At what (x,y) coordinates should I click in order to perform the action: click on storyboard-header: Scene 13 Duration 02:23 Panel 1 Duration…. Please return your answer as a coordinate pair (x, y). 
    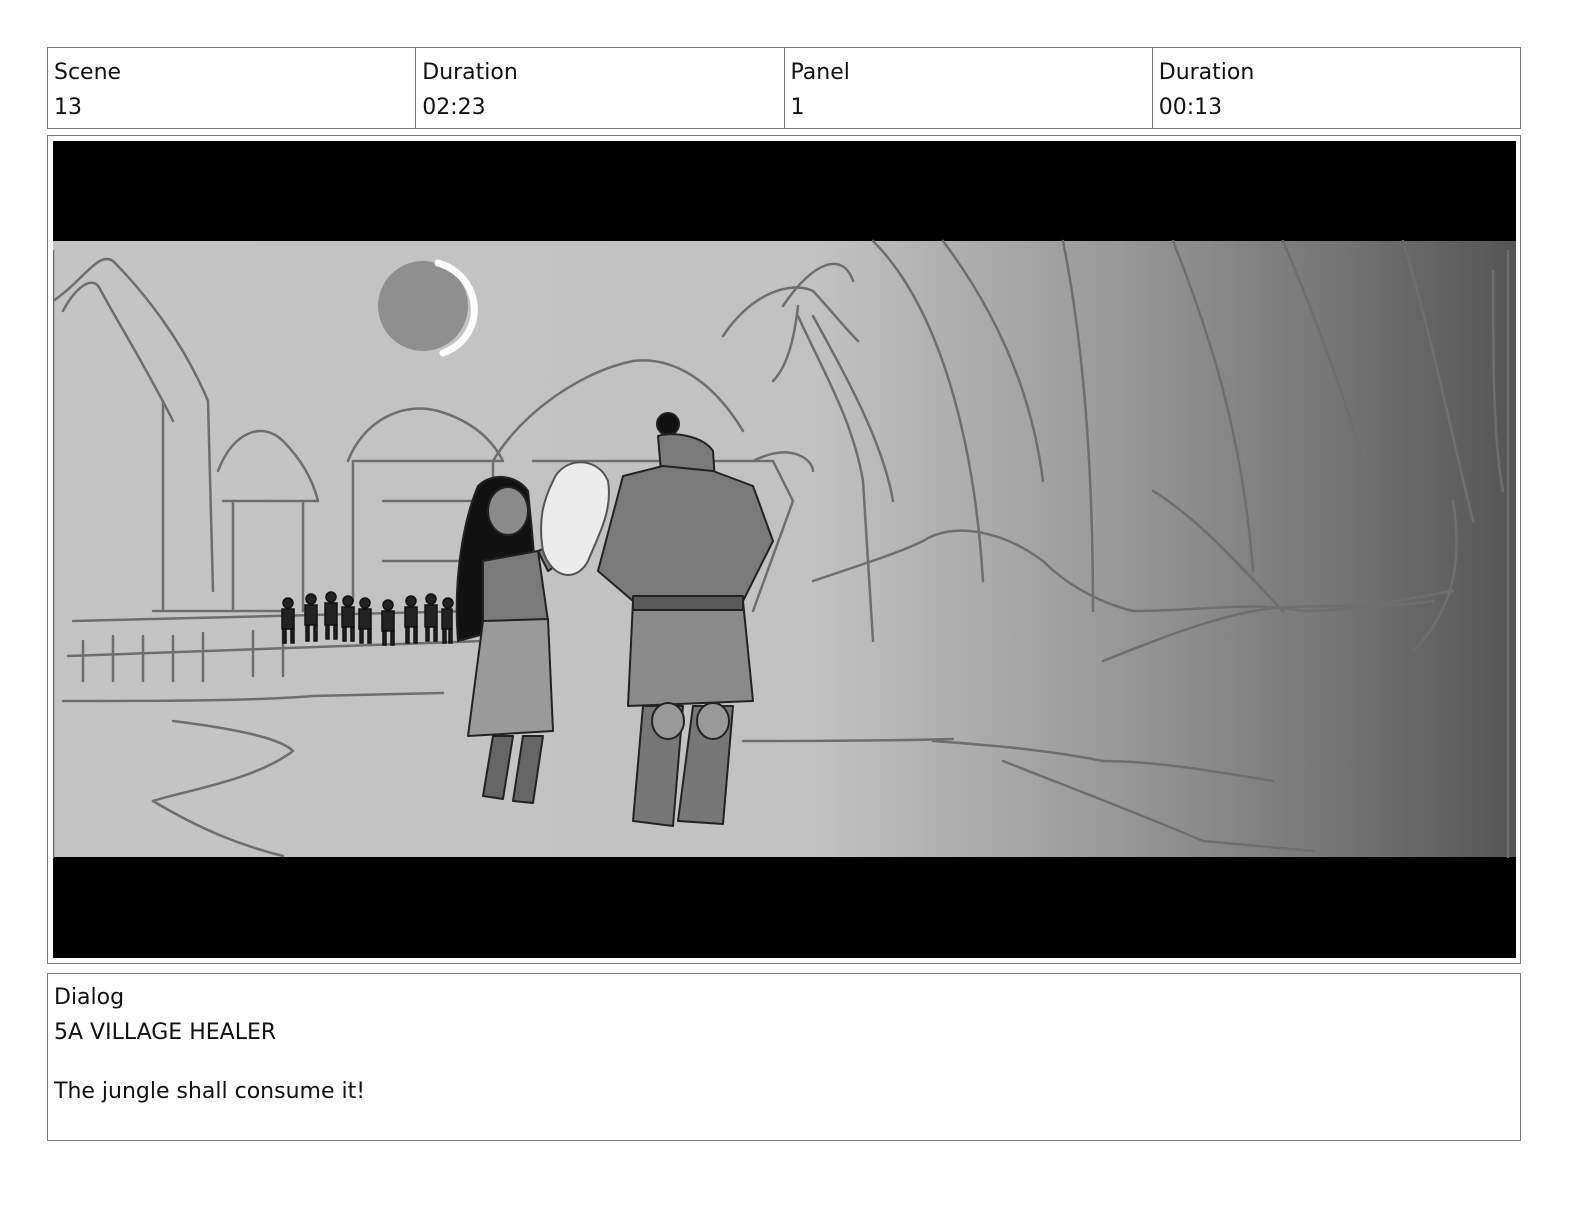
    Looking at the image, I should click on (784, 88).